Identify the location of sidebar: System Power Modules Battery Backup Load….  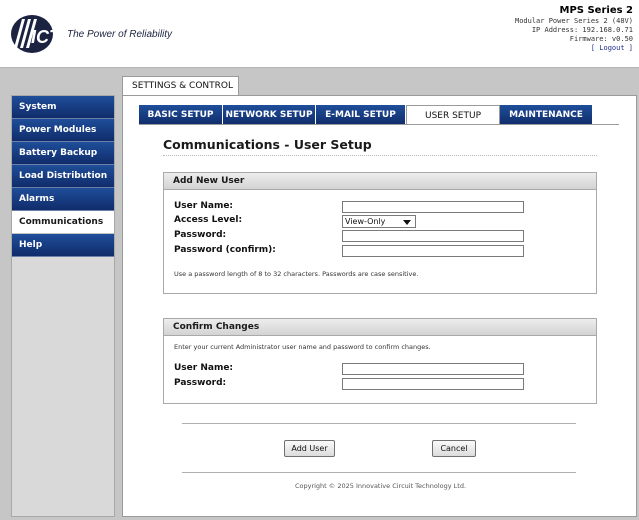
(63, 306).